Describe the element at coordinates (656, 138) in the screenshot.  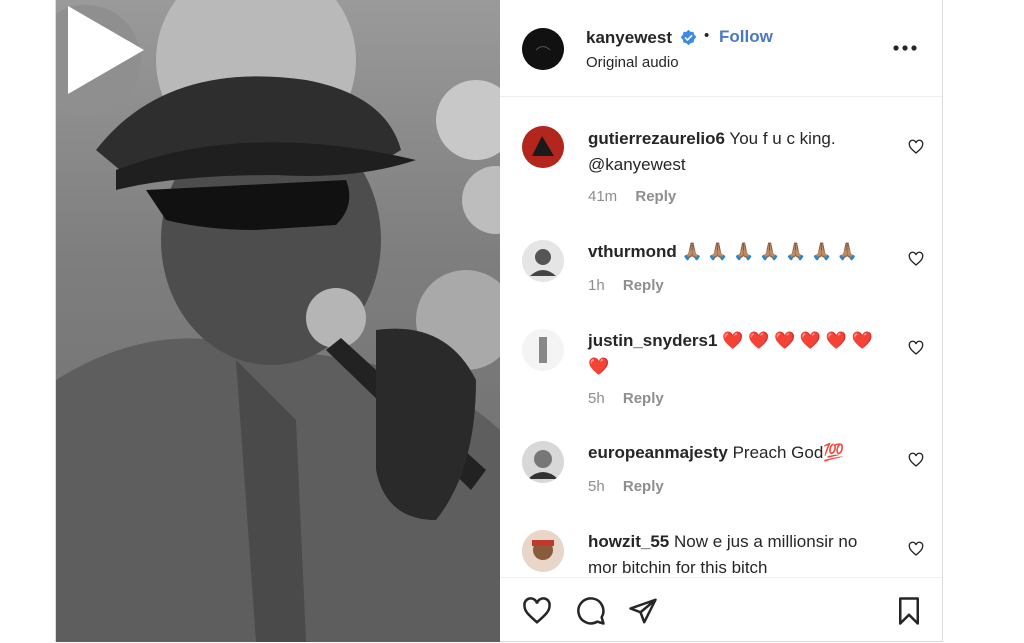
I see `comment-username: gutierrezaurelio6` at that location.